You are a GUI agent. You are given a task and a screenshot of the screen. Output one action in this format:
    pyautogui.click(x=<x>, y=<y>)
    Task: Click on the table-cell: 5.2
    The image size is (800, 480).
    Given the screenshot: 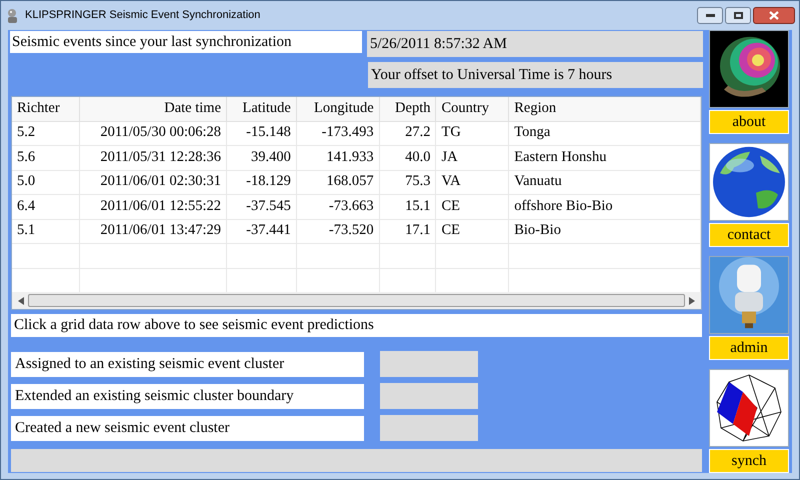 What is the action you would take?
    pyautogui.click(x=46, y=133)
    